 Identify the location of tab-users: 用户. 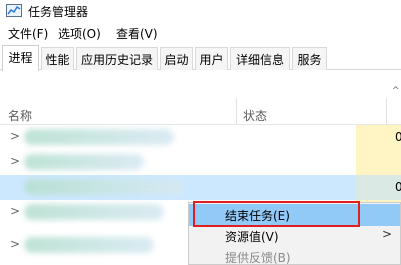
(211, 58).